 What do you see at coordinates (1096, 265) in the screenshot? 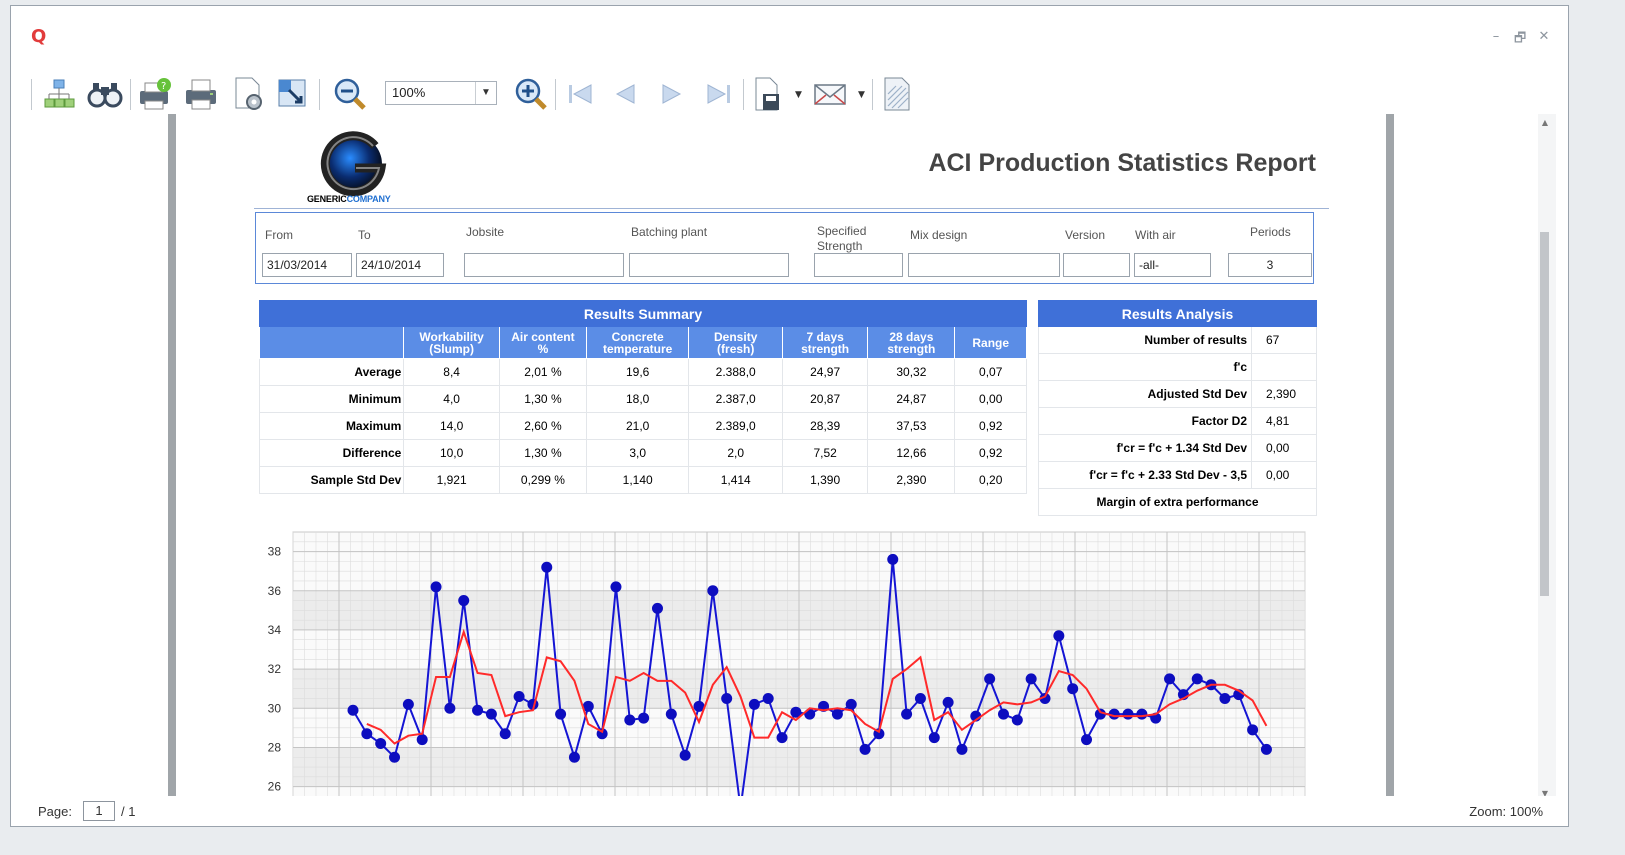
I see `version-field` at bounding box center [1096, 265].